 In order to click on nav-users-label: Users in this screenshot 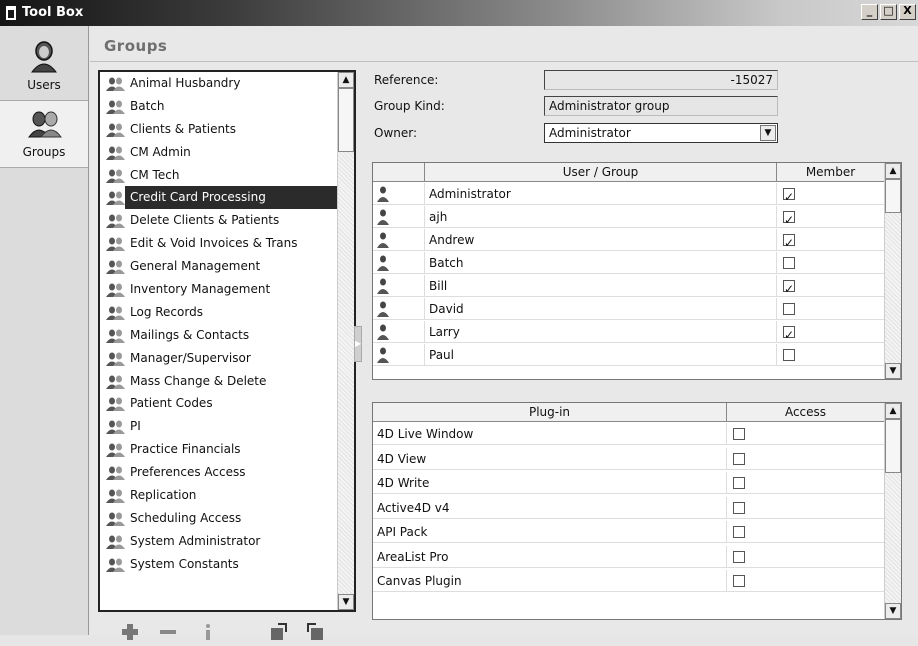, I will do `click(44, 85)`.